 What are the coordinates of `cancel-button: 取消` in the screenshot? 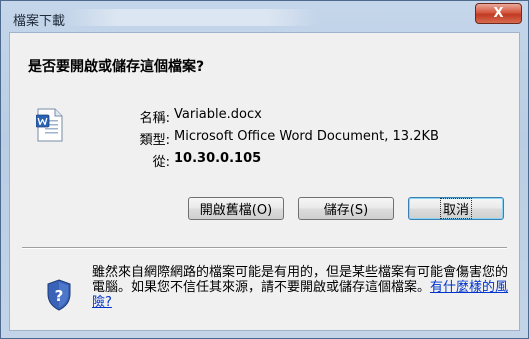 It's located at (456, 208).